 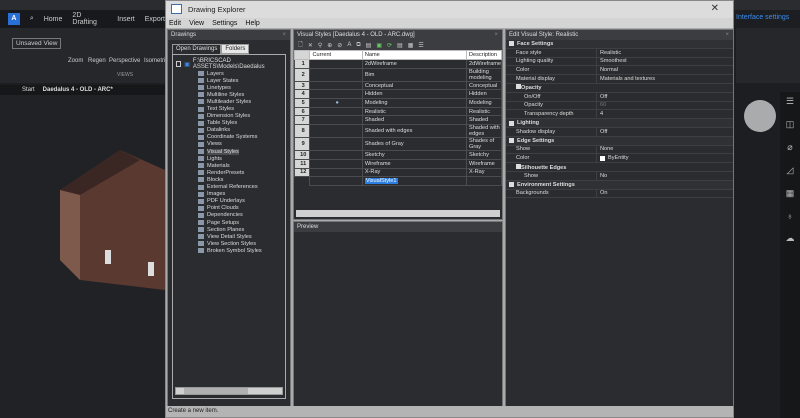 What do you see at coordinates (619, 167) in the screenshot?
I see `property-category: Silhouette Edges` at bounding box center [619, 167].